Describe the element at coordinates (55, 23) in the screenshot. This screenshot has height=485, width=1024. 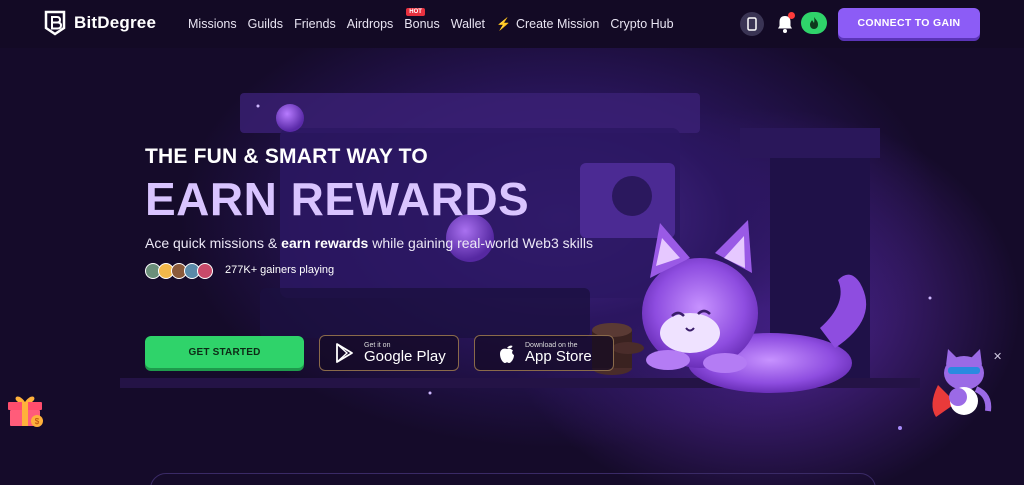
I see `bitdegree-logo-icon` at that location.